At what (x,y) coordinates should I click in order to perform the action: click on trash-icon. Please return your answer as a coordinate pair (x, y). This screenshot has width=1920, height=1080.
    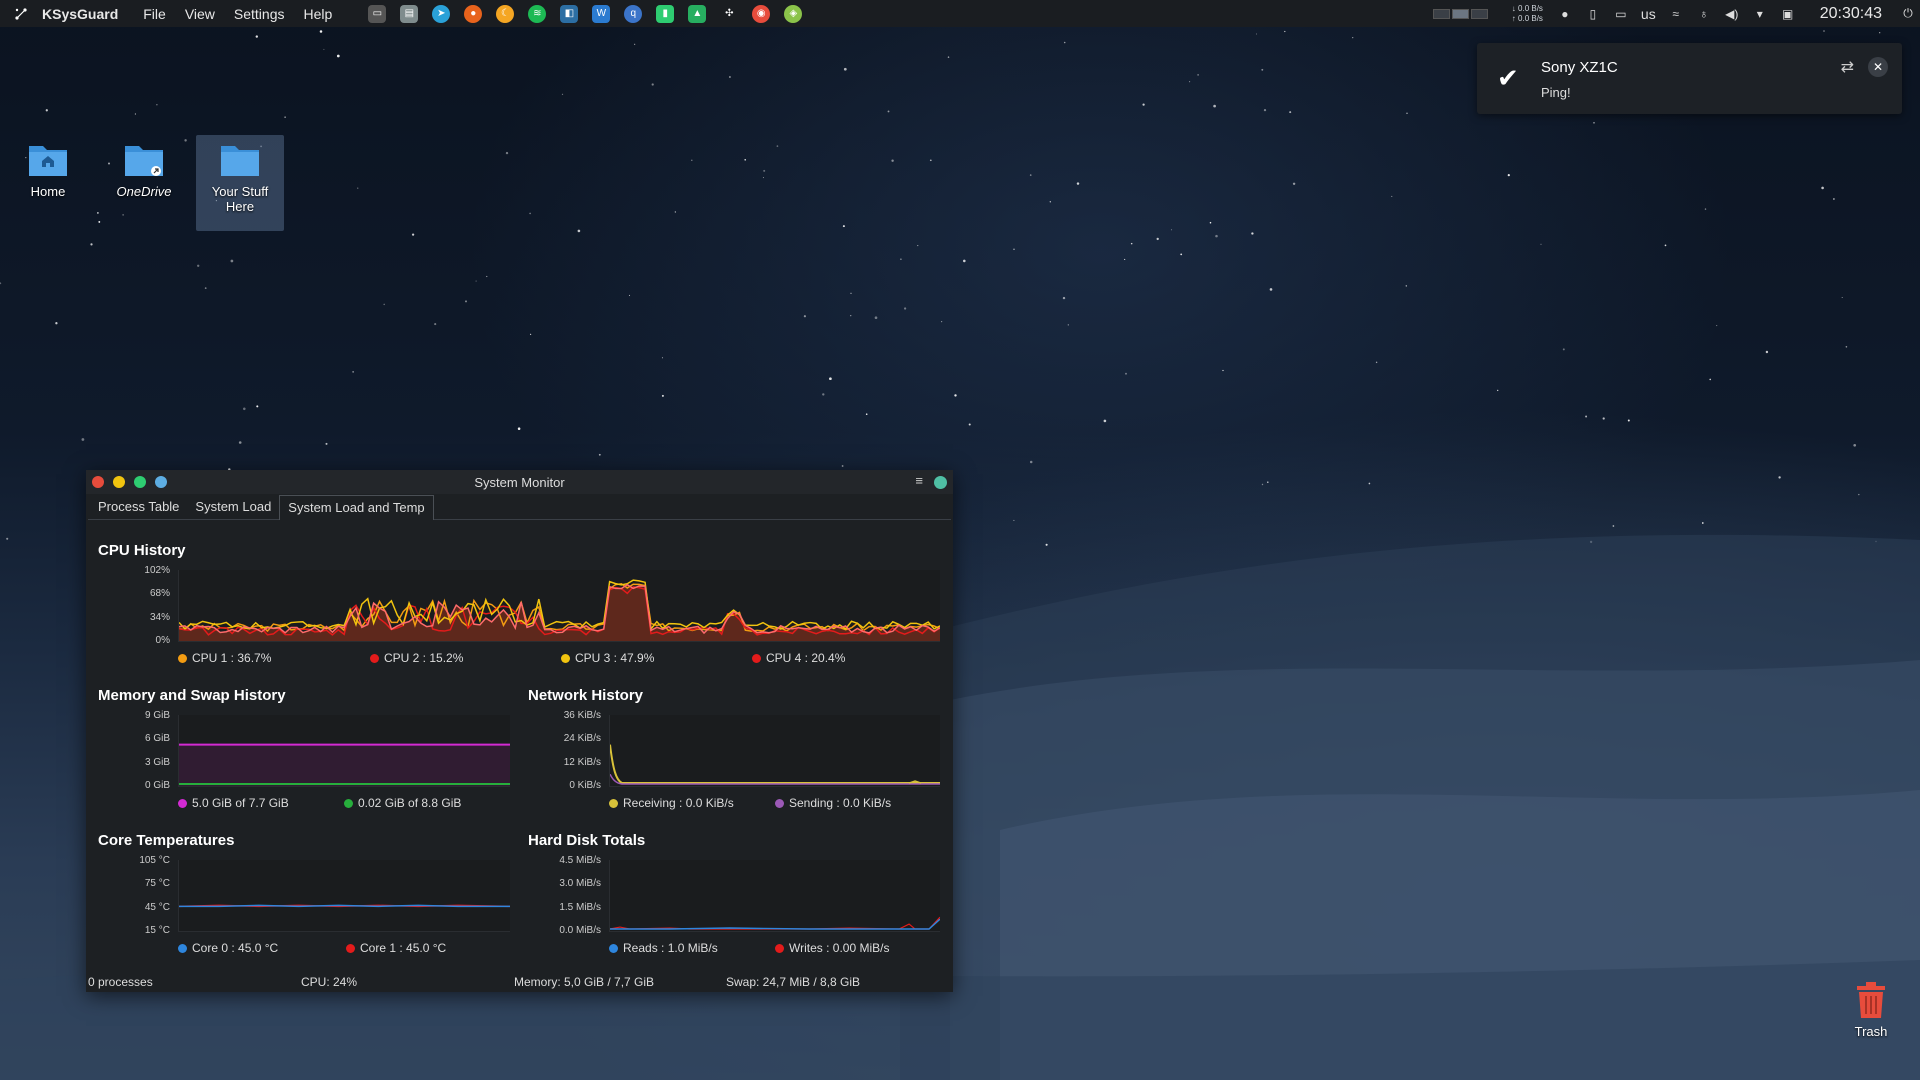
    Looking at the image, I should click on (1871, 1000).